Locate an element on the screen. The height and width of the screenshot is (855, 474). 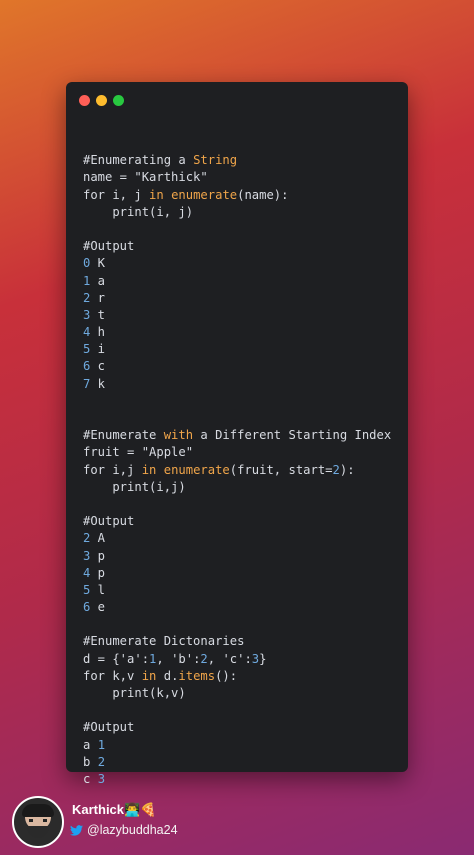
maximize-dot-icon is located at coordinates (118, 100).